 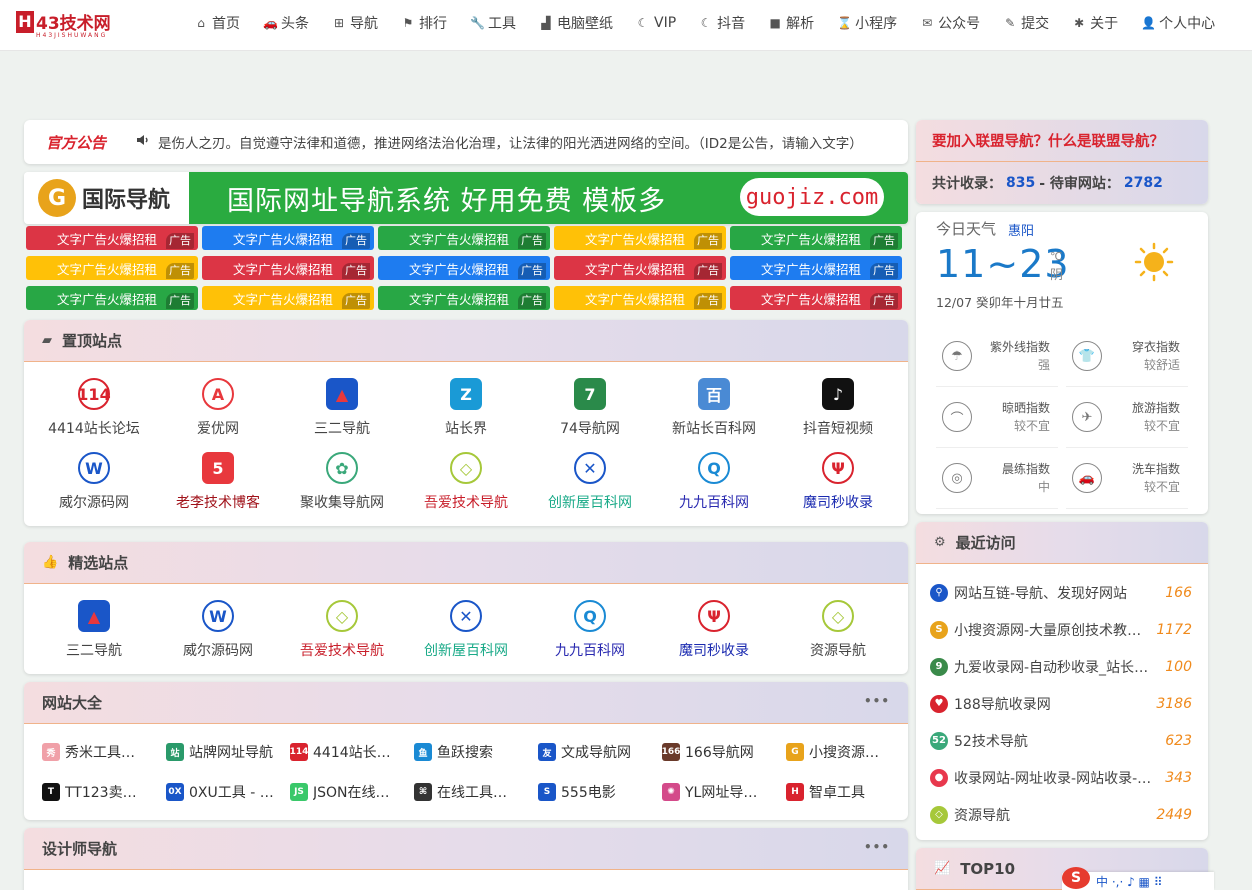 What do you see at coordinates (217, 23) in the screenshot?
I see `nav-item: ⌂ 首页` at bounding box center [217, 23].